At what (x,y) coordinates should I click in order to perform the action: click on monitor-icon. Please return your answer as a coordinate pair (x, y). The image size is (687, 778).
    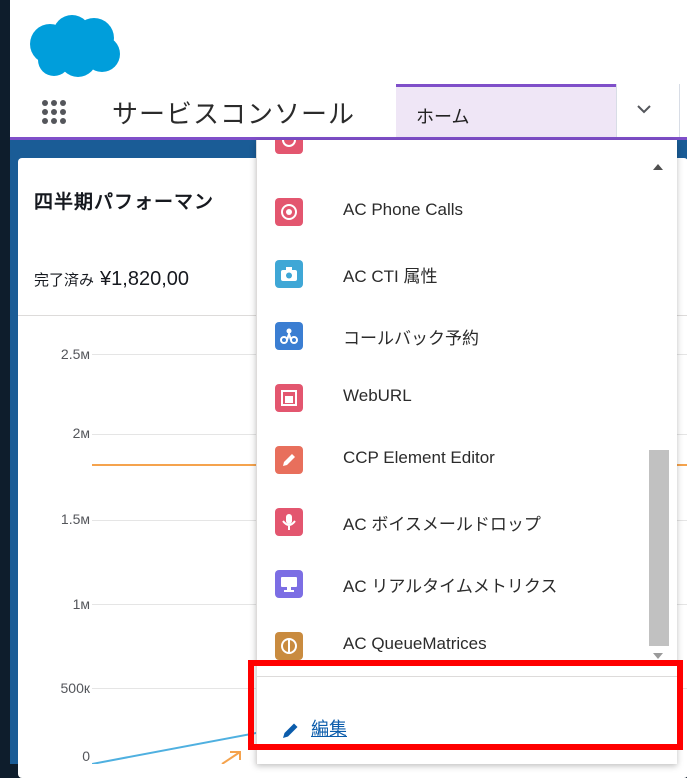
    Looking at the image, I should click on (289, 584).